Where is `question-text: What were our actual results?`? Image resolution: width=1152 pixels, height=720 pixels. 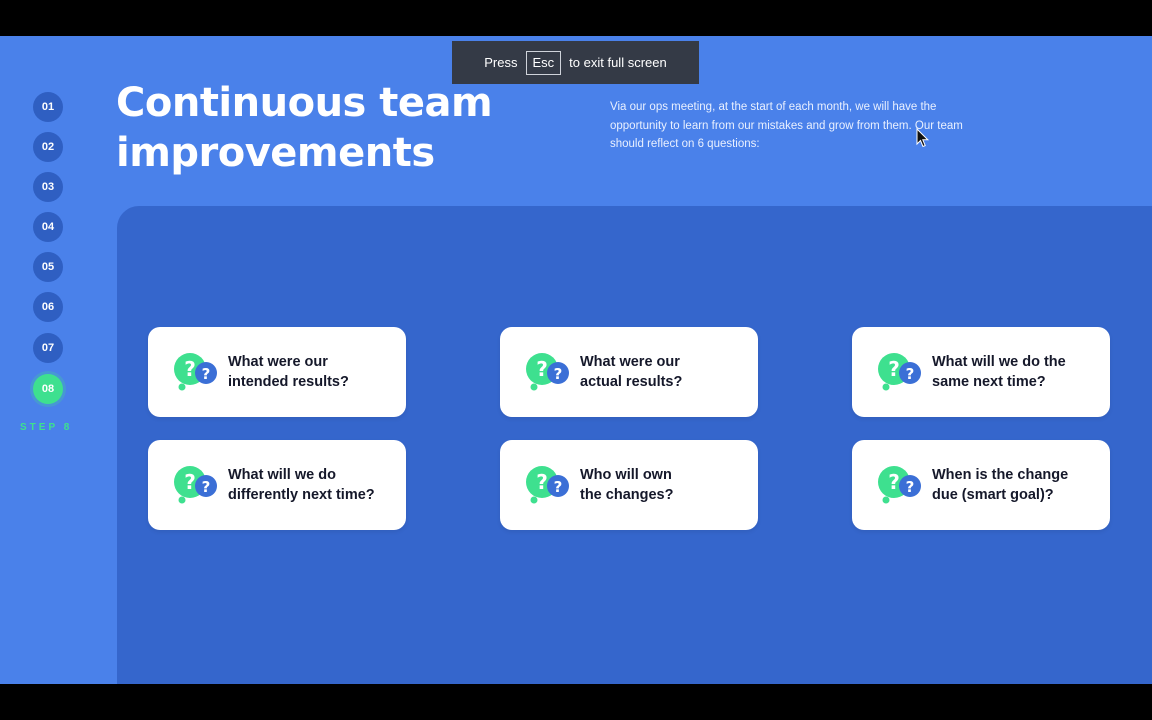 question-text: What were our actual results? is located at coordinates (631, 372).